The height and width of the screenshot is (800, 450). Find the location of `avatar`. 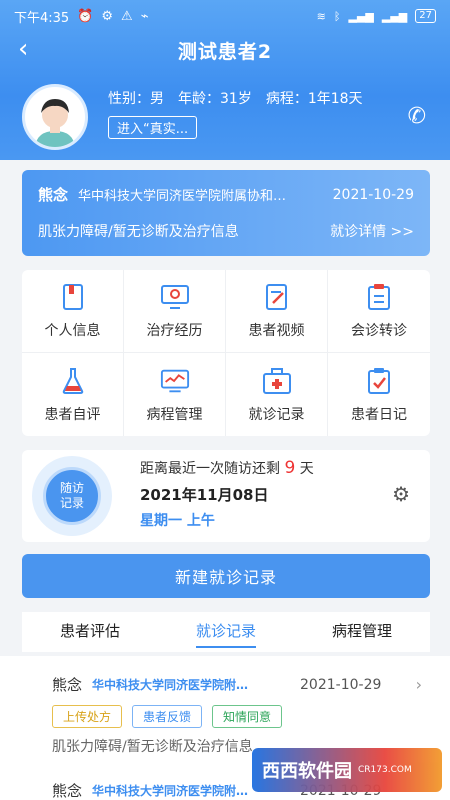

avatar is located at coordinates (55, 117).